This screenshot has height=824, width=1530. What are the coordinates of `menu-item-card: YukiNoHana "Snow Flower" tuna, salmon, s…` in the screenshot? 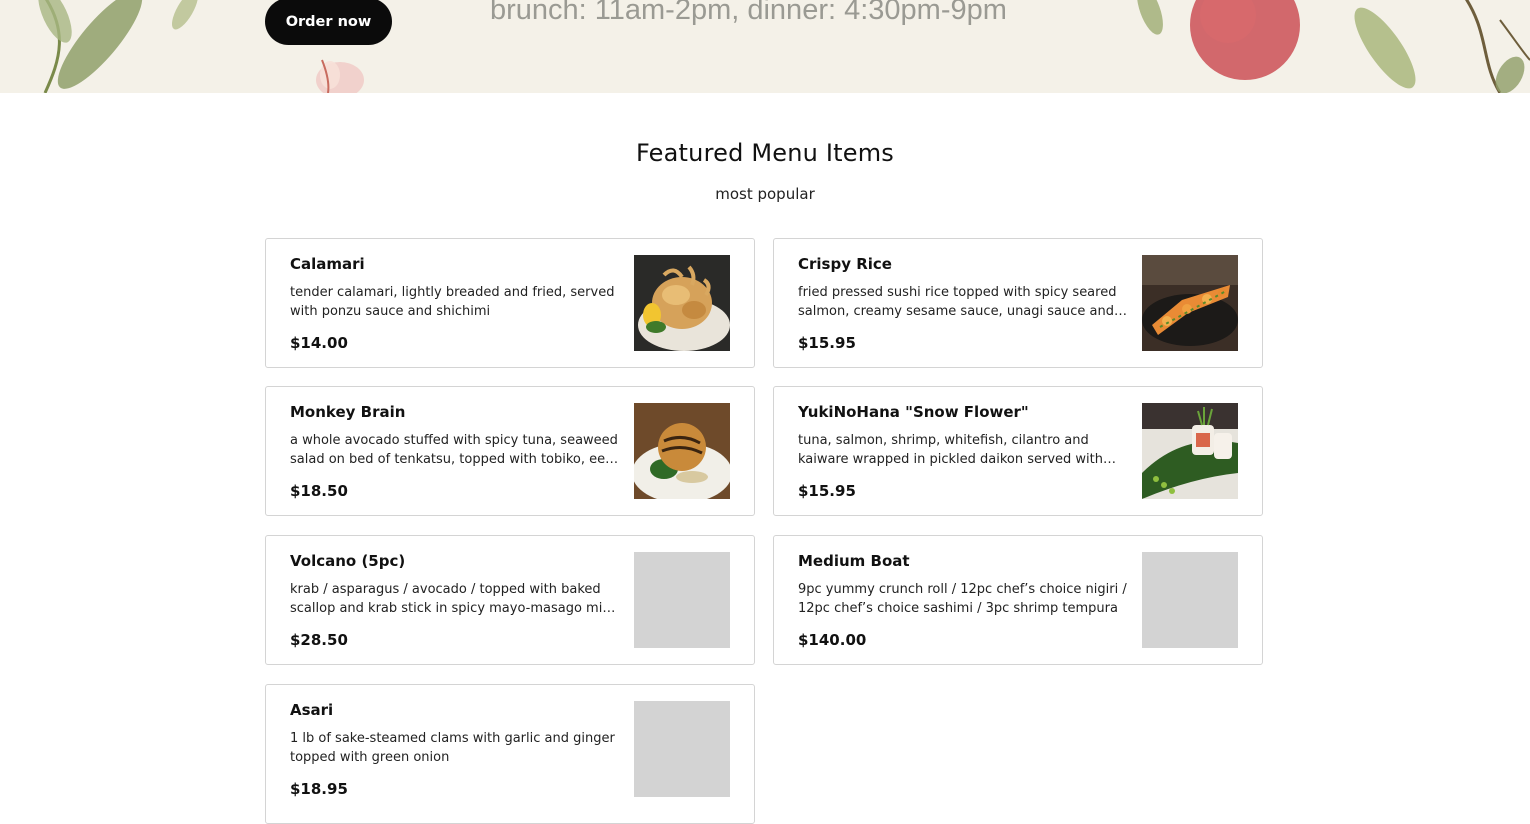 It's located at (1018, 451).